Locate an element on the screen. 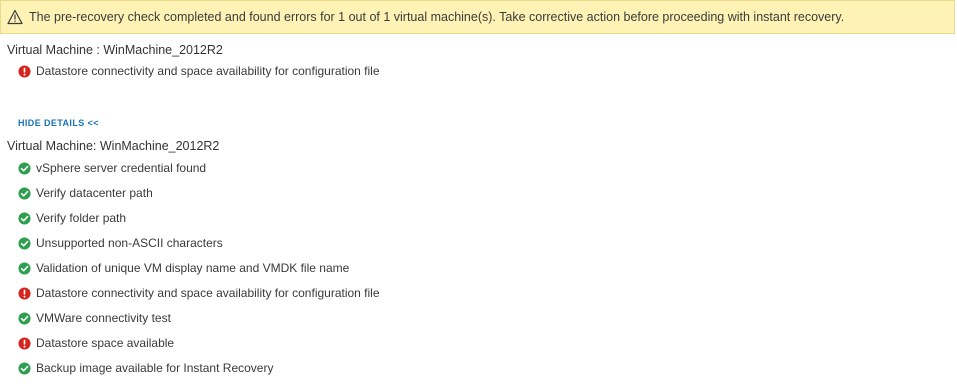  check-item: vSphere server credential found is located at coordinates (112, 168).